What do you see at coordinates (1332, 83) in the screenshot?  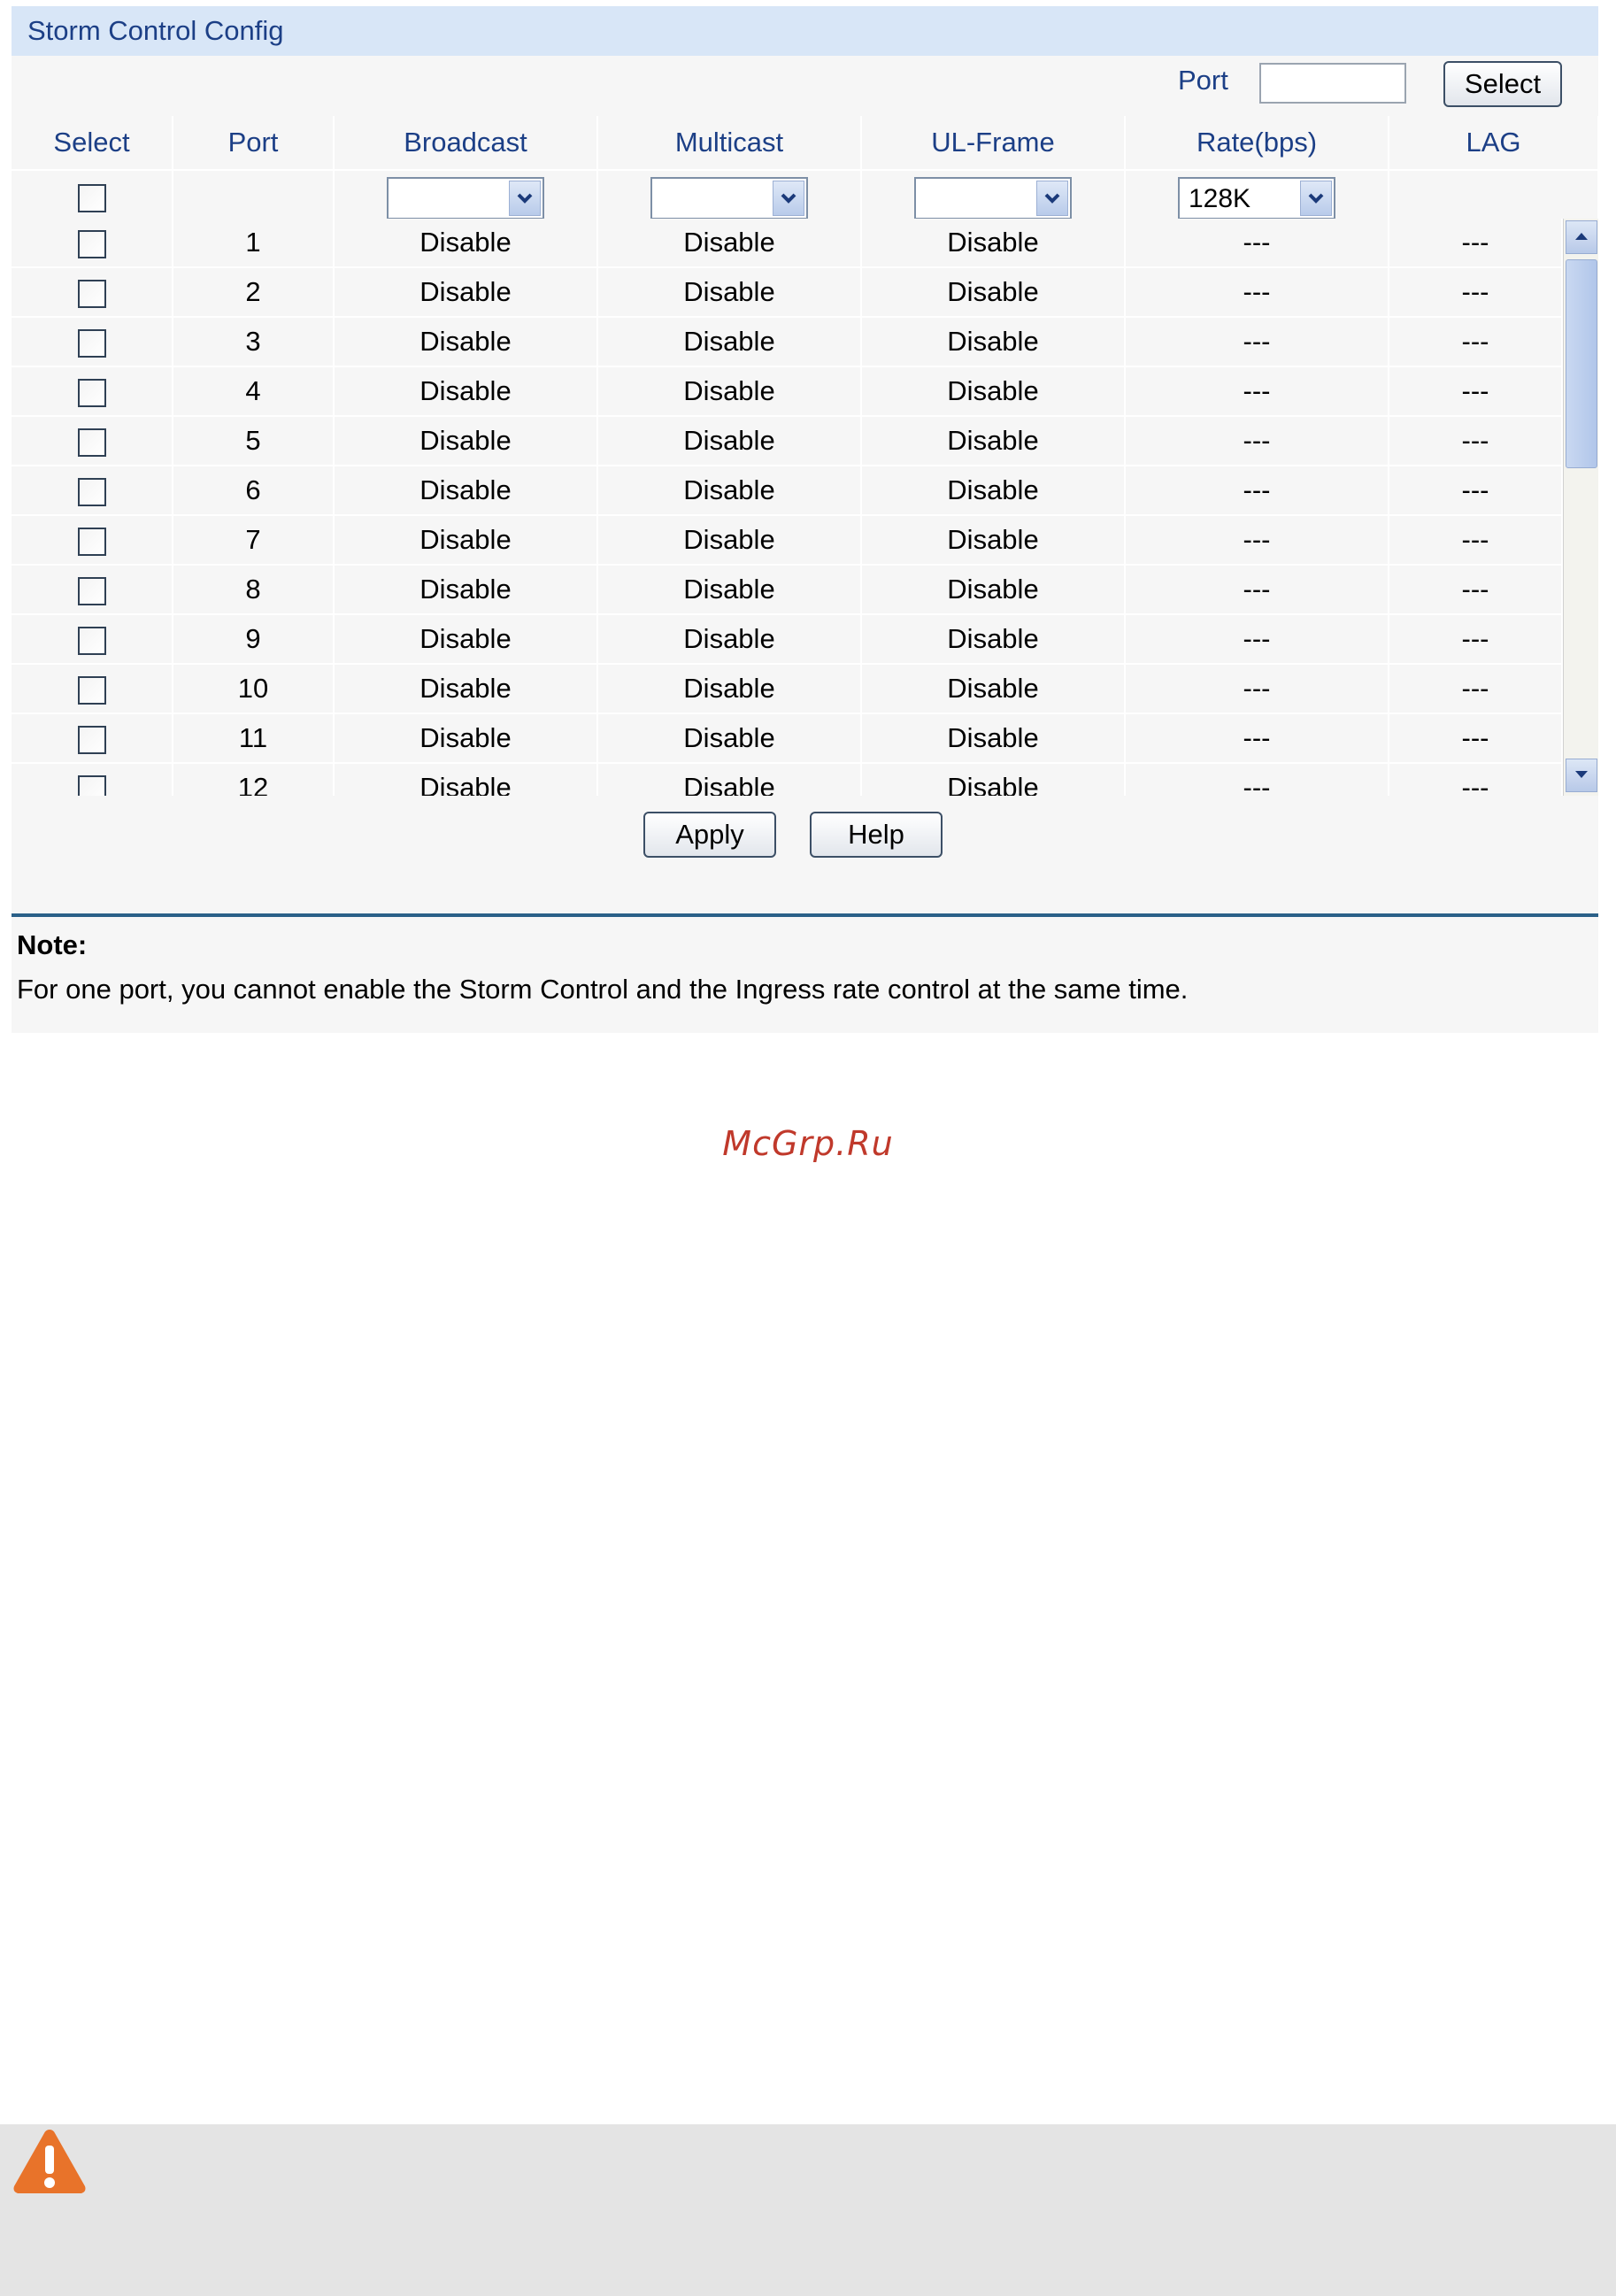 I see `port-search-input` at bounding box center [1332, 83].